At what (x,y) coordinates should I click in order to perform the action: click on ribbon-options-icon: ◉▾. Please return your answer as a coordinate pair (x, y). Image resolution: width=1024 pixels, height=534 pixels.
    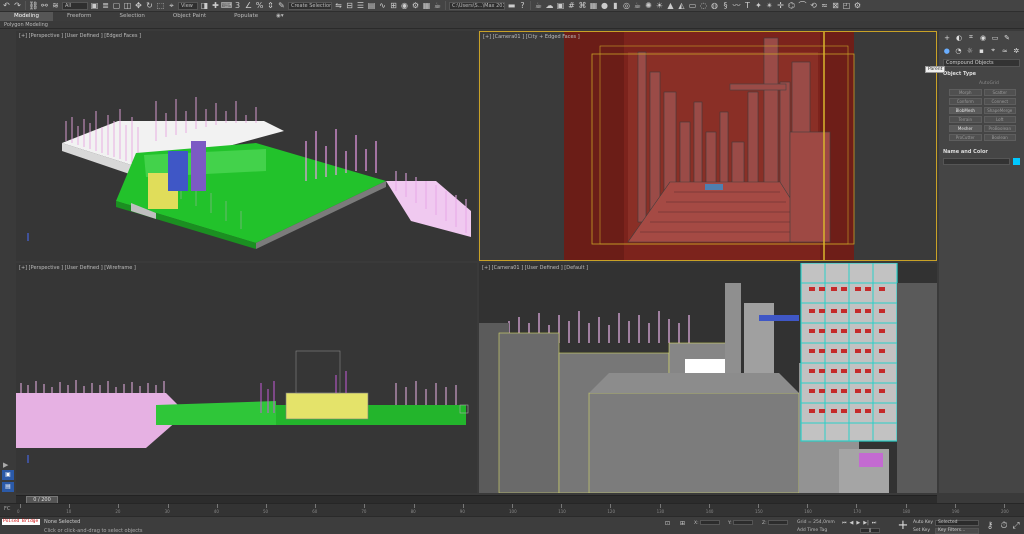
    Looking at the image, I should click on (280, 16).